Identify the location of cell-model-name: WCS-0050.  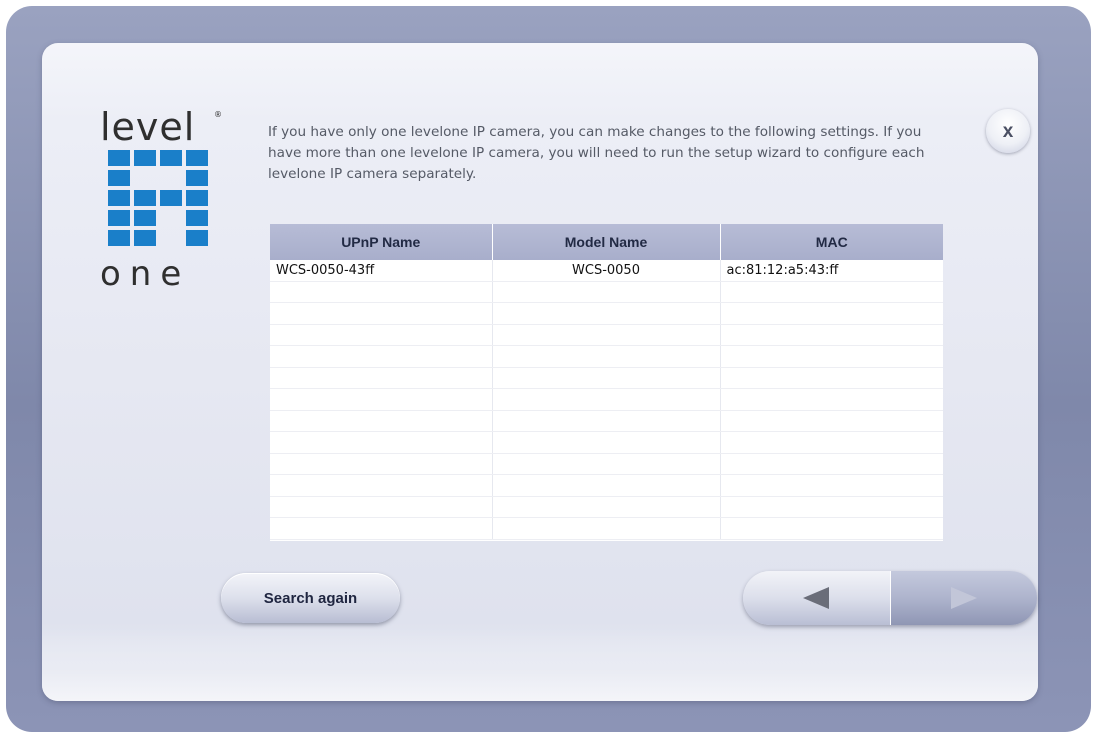
(606, 271).